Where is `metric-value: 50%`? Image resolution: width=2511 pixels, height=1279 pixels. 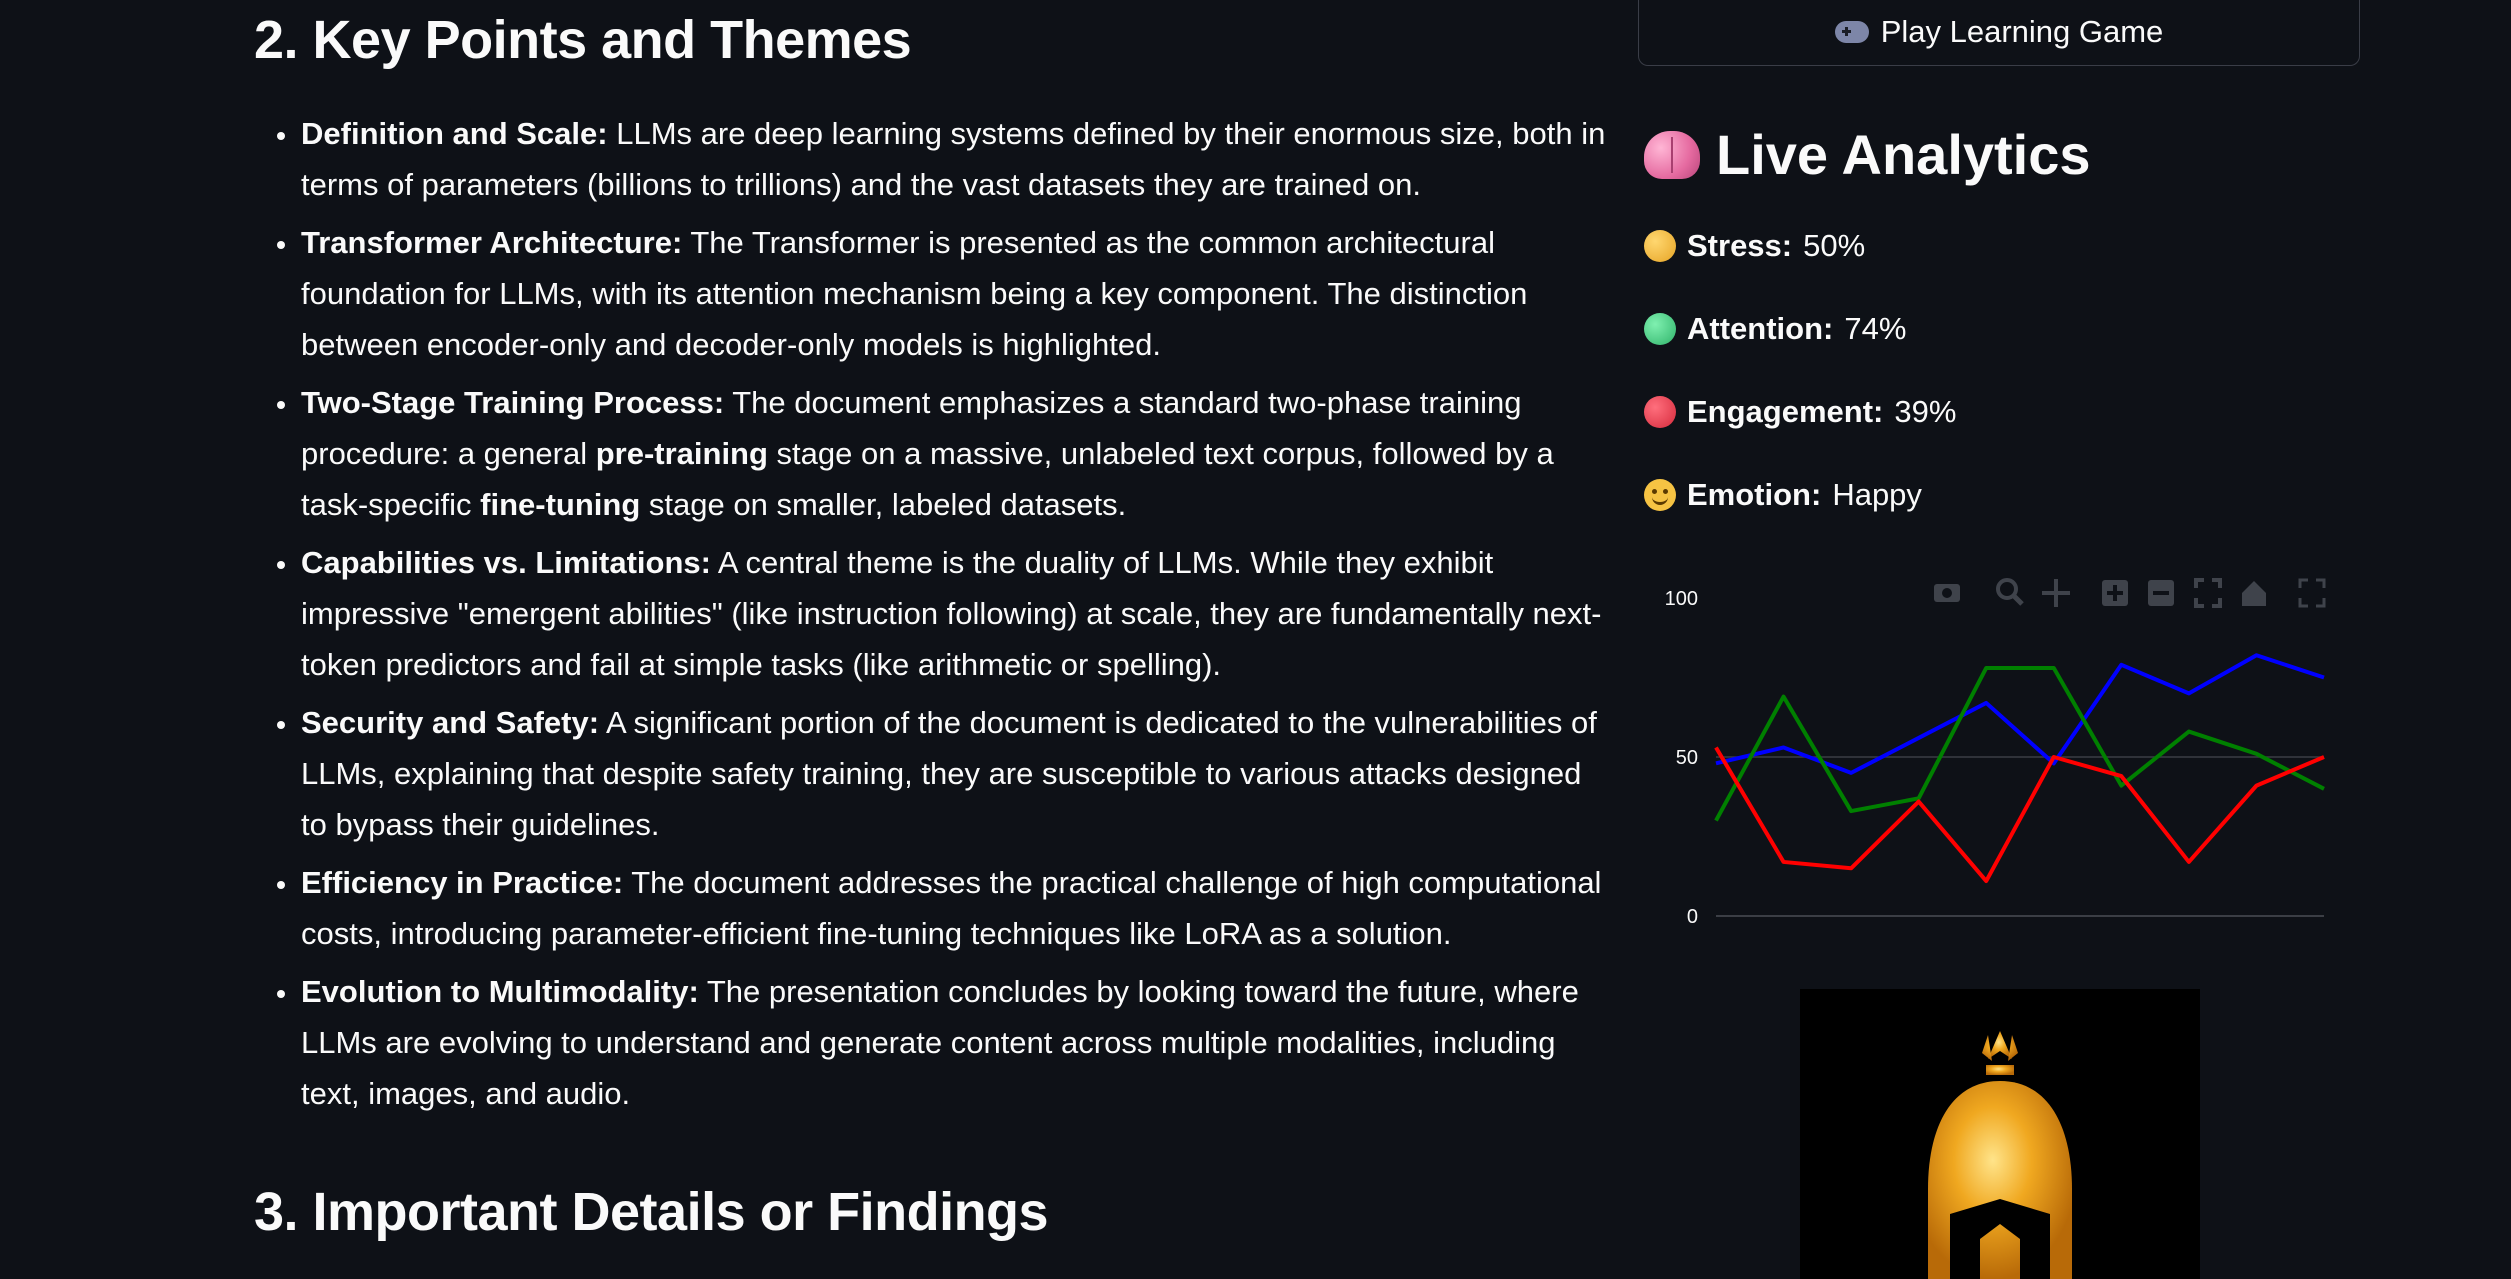 metric-value: 50% is located at coordinates (1834, 245).